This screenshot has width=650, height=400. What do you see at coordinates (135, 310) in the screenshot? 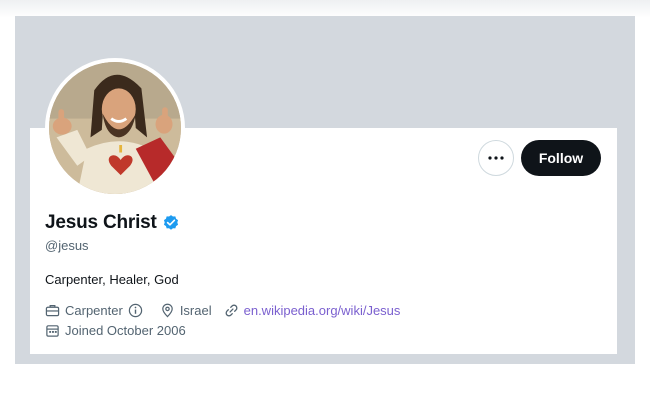
I see `info-icon` at bounding box center [135, 310].